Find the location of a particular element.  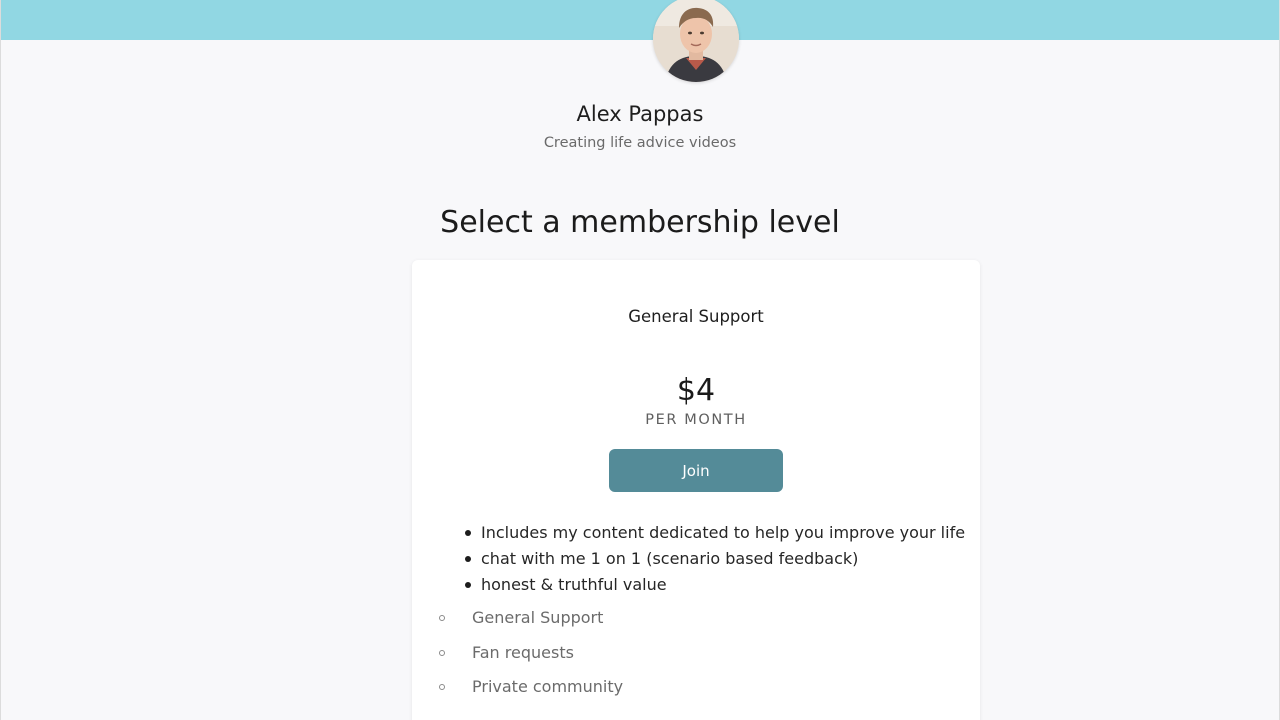

avatar is located at coordinates (696, 41).